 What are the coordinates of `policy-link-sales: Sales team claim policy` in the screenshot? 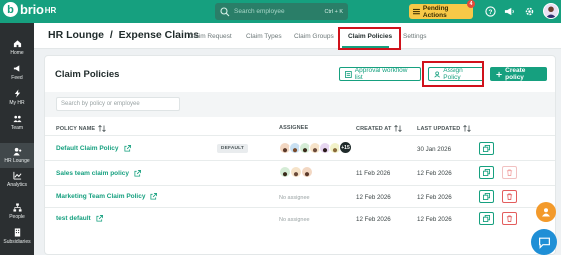 It's located at (98, 173).